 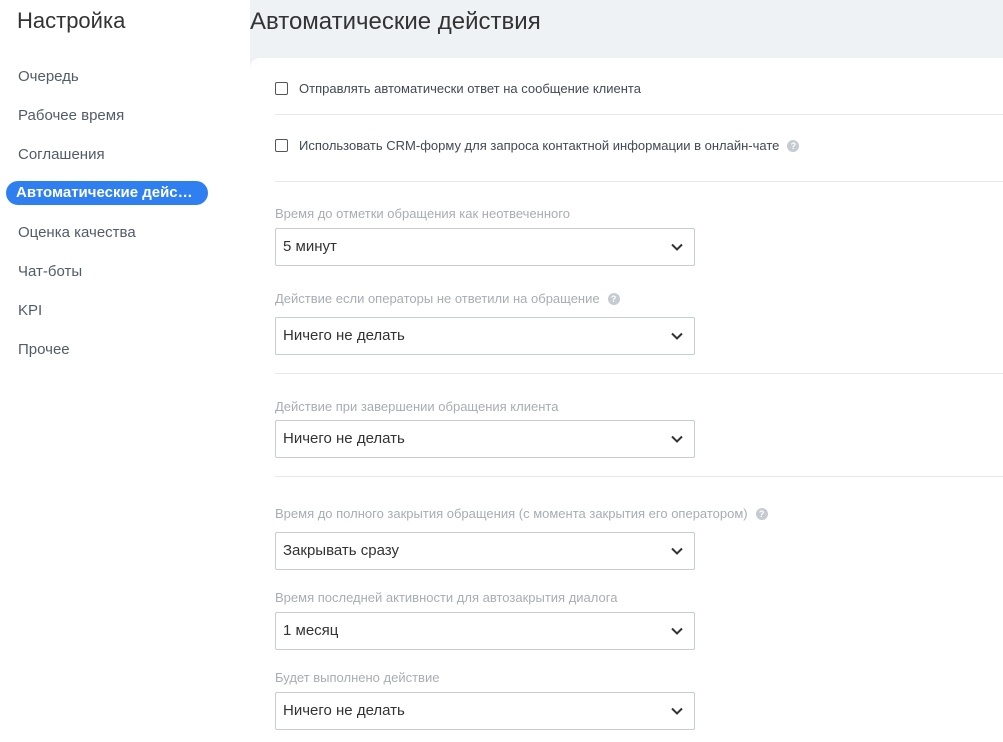 What do you see at coordinates (485, 551) in the screenshot?
I see `full-close-time-select: Закрывать сразу` at bounding box center [485, 551].